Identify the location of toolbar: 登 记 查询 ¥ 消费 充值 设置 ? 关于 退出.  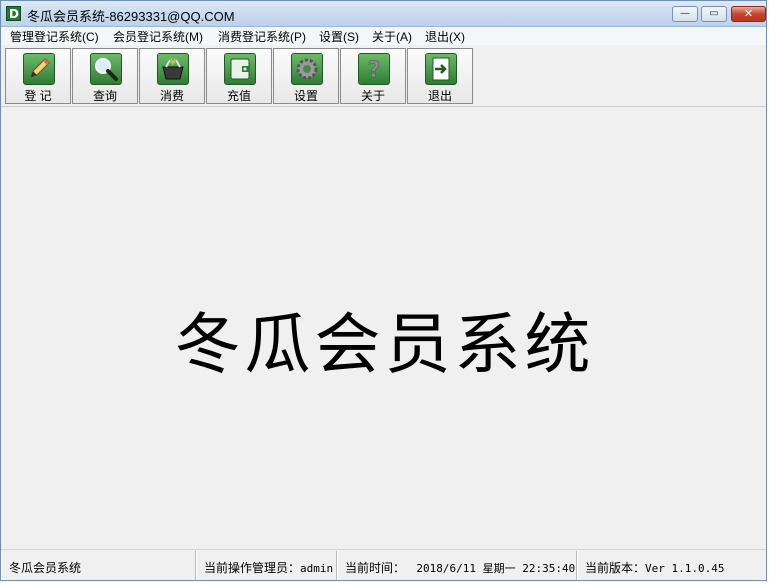
(383, 76).